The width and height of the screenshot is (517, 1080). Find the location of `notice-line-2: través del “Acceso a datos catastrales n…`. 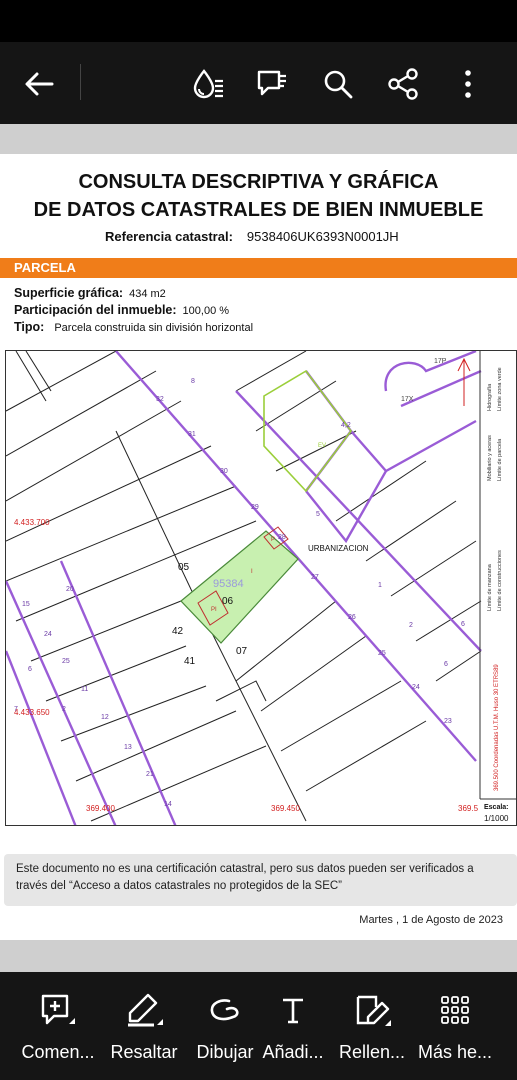

notice-line-2: través del “Acceso a datos catastrales n… is located at coordinates (179, 886).